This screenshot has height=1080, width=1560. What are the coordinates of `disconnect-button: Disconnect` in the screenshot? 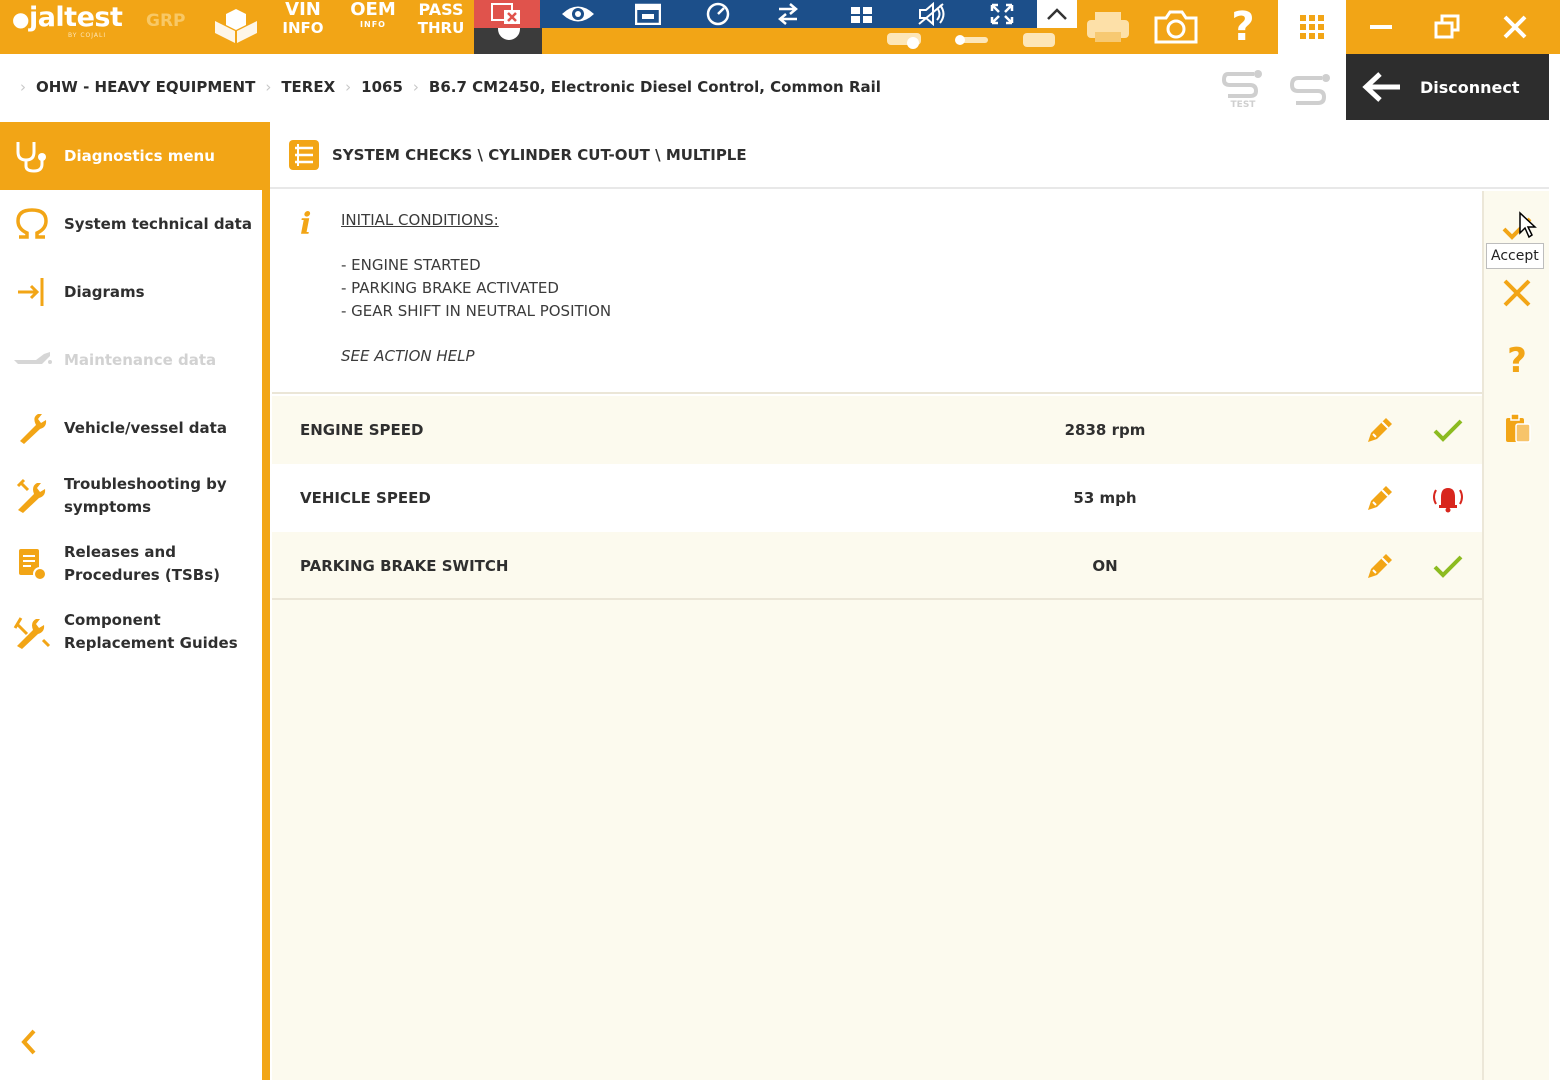 It's located at (1447, 87).